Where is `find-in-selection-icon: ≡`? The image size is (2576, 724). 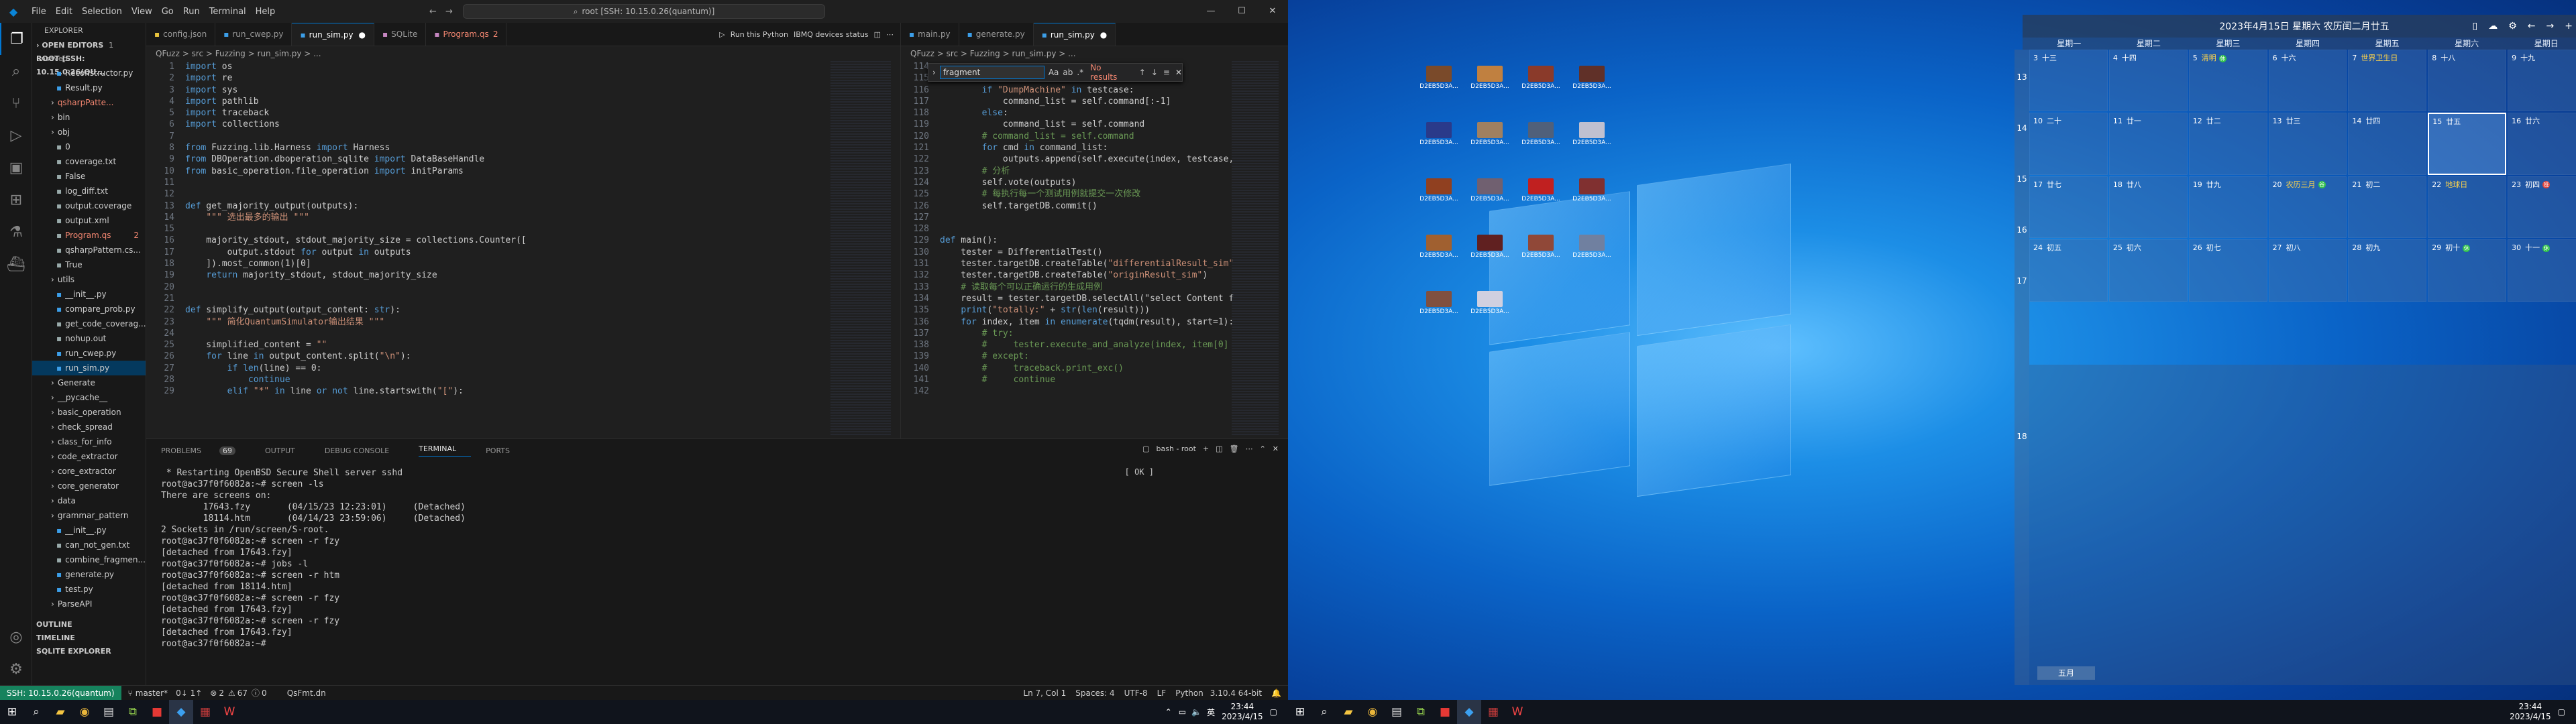 find-in-selection-icon: ≡ is located at coordinates (1166, 72).